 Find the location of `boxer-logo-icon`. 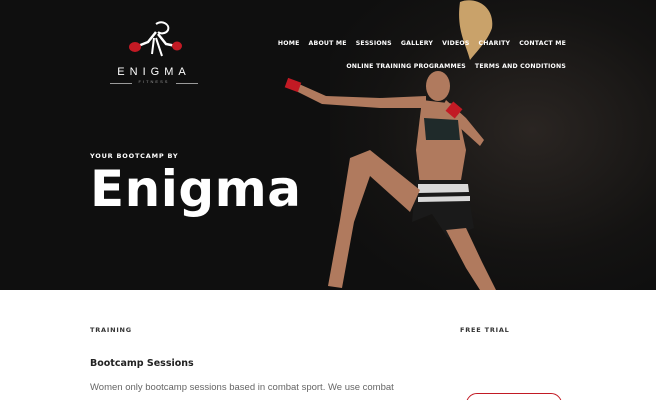

boxer-logo-icon is located at coordinates (155, 39).